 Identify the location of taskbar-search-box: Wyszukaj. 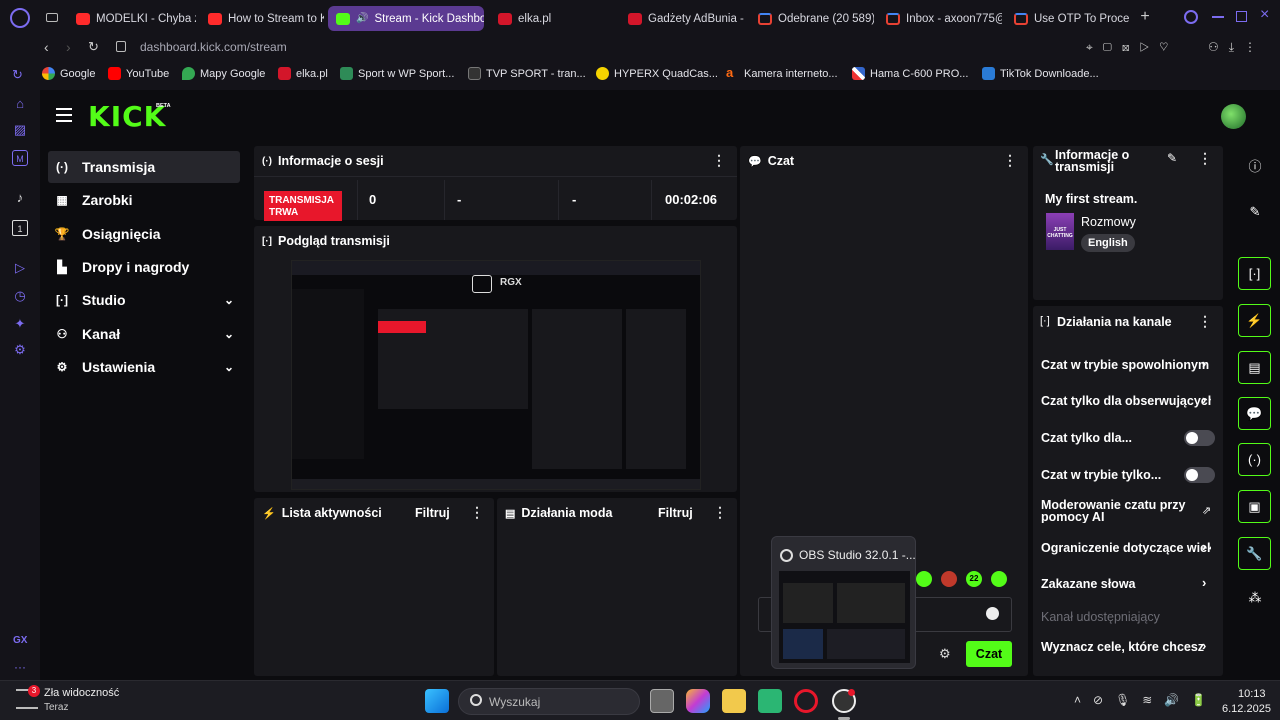
(549, 701).